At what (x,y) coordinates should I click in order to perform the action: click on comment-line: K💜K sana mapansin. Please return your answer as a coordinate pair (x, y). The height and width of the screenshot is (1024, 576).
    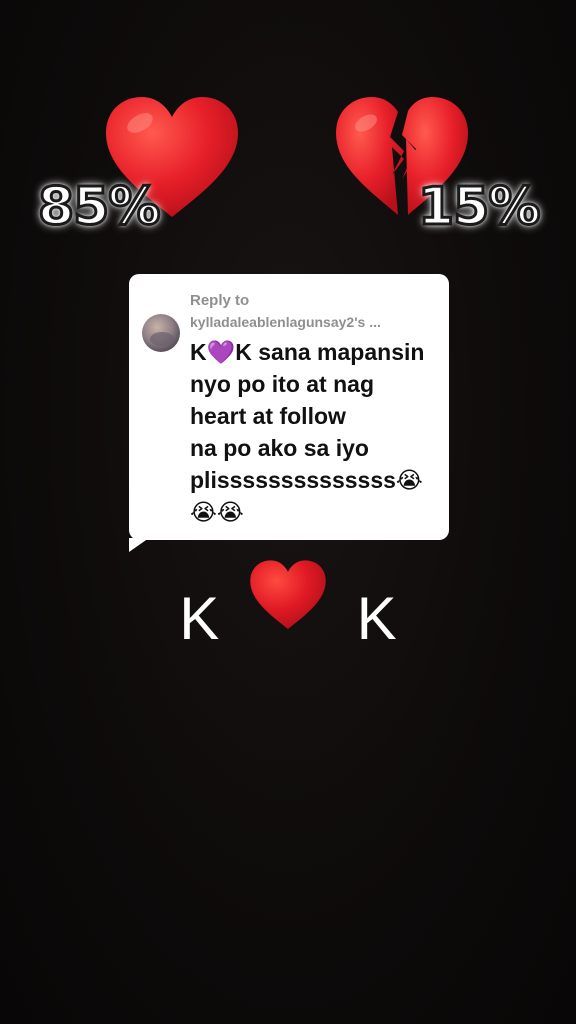
    Looking at the image, I should click on (307, 352).